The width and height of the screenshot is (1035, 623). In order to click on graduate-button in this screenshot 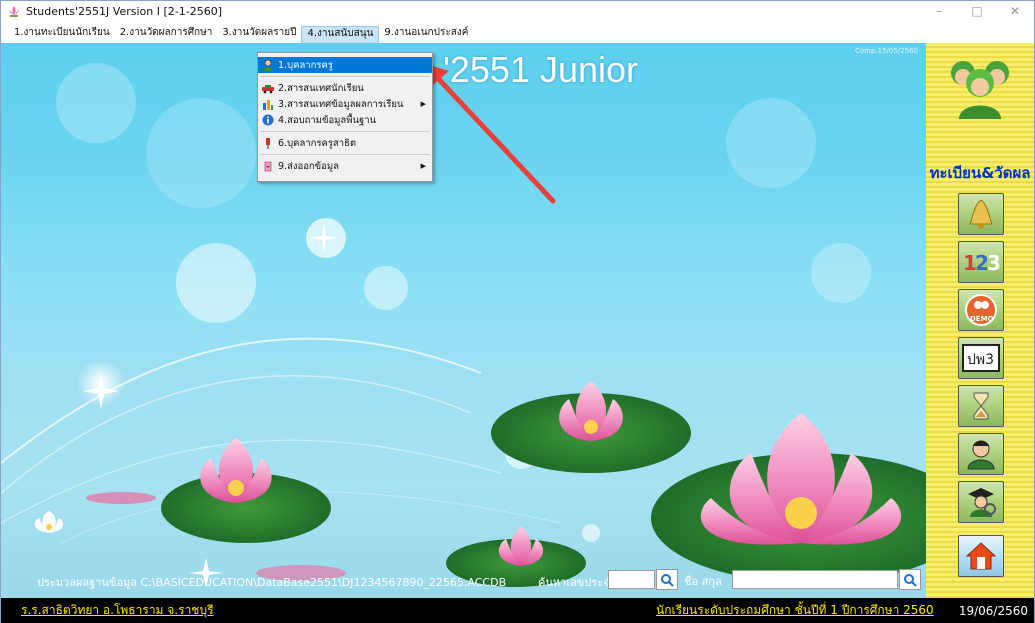, I will do `click(981, 502)`.